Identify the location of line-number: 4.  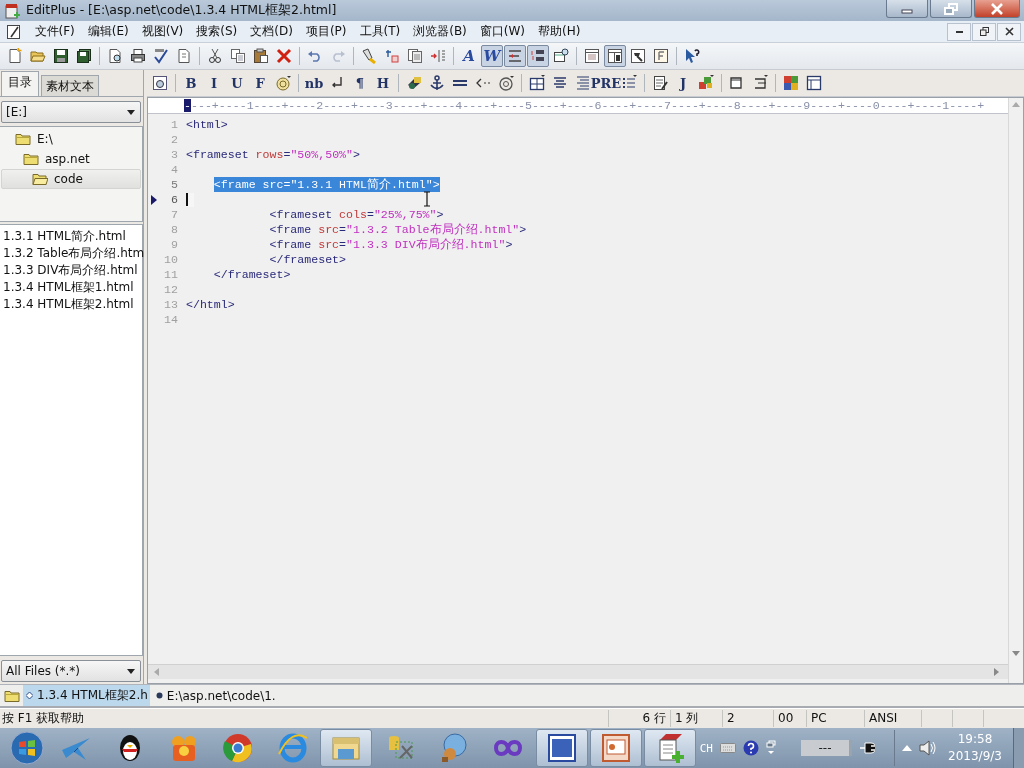
(174, 169).